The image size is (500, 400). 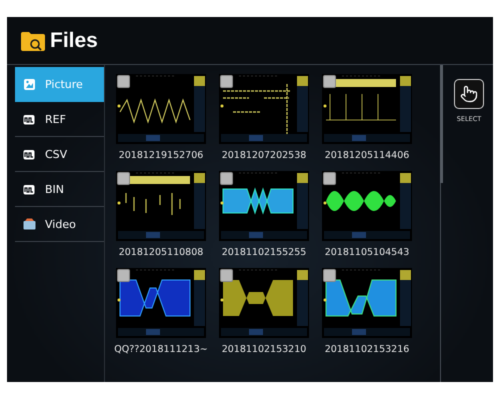 I want to click on sidebar-item: Video, so click(x=59, y=224).